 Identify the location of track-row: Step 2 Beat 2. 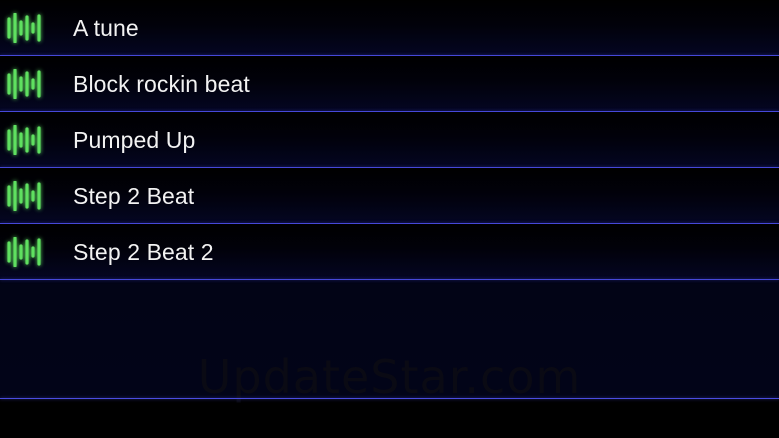
(389, 252).